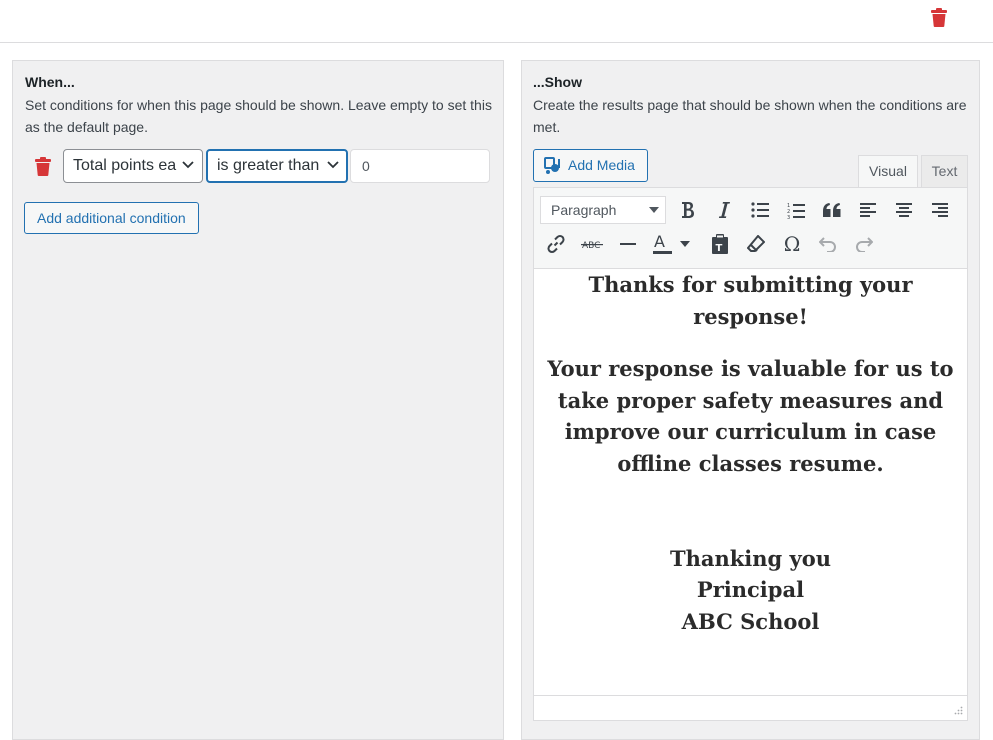  What do you see at coordinates (750, 589) in the screenshot?
I see `content-signature-line-2: Principal` at bounding box center [750, 589].